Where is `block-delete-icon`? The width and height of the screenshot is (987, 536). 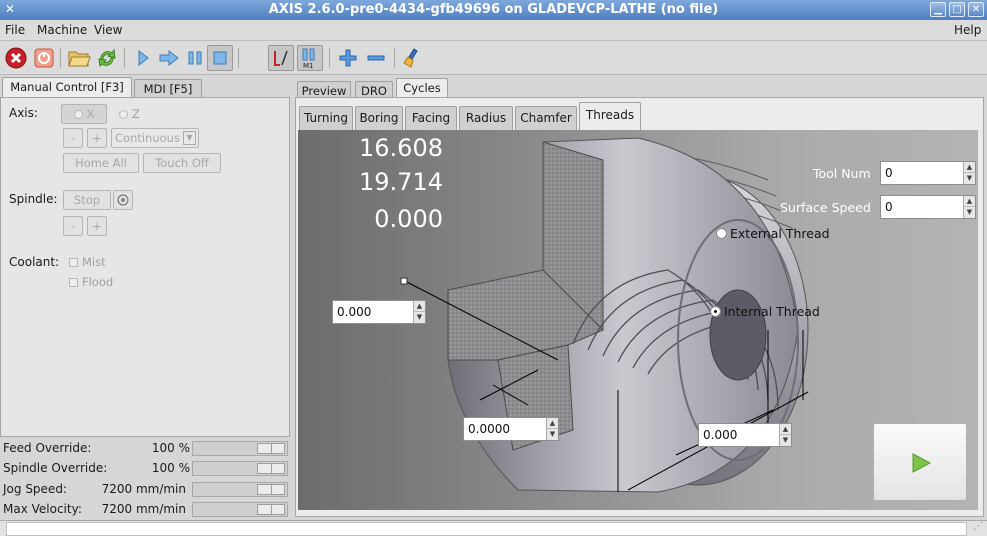
block-delete-icon is located at coordinates (281, 58).